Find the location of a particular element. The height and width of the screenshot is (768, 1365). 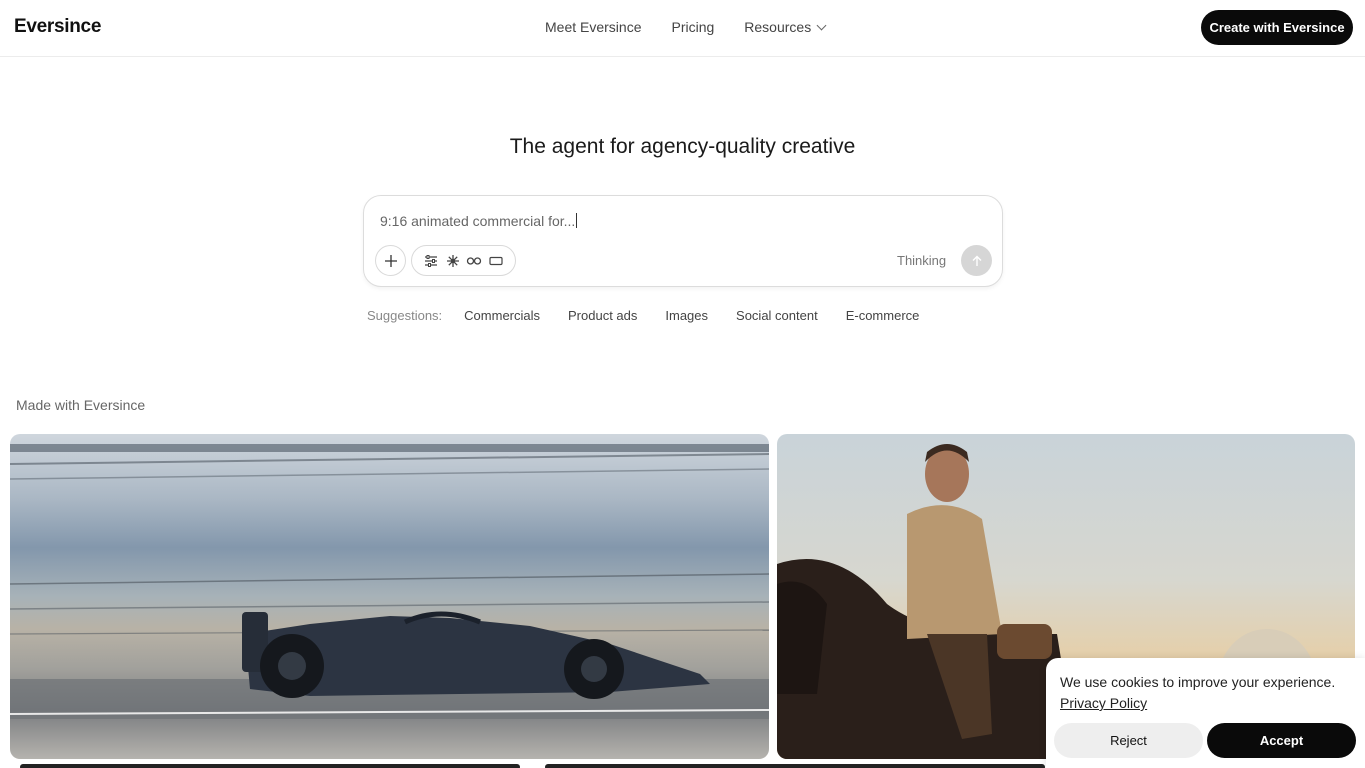

add-attachment-button is located at coordinates (390, 260).